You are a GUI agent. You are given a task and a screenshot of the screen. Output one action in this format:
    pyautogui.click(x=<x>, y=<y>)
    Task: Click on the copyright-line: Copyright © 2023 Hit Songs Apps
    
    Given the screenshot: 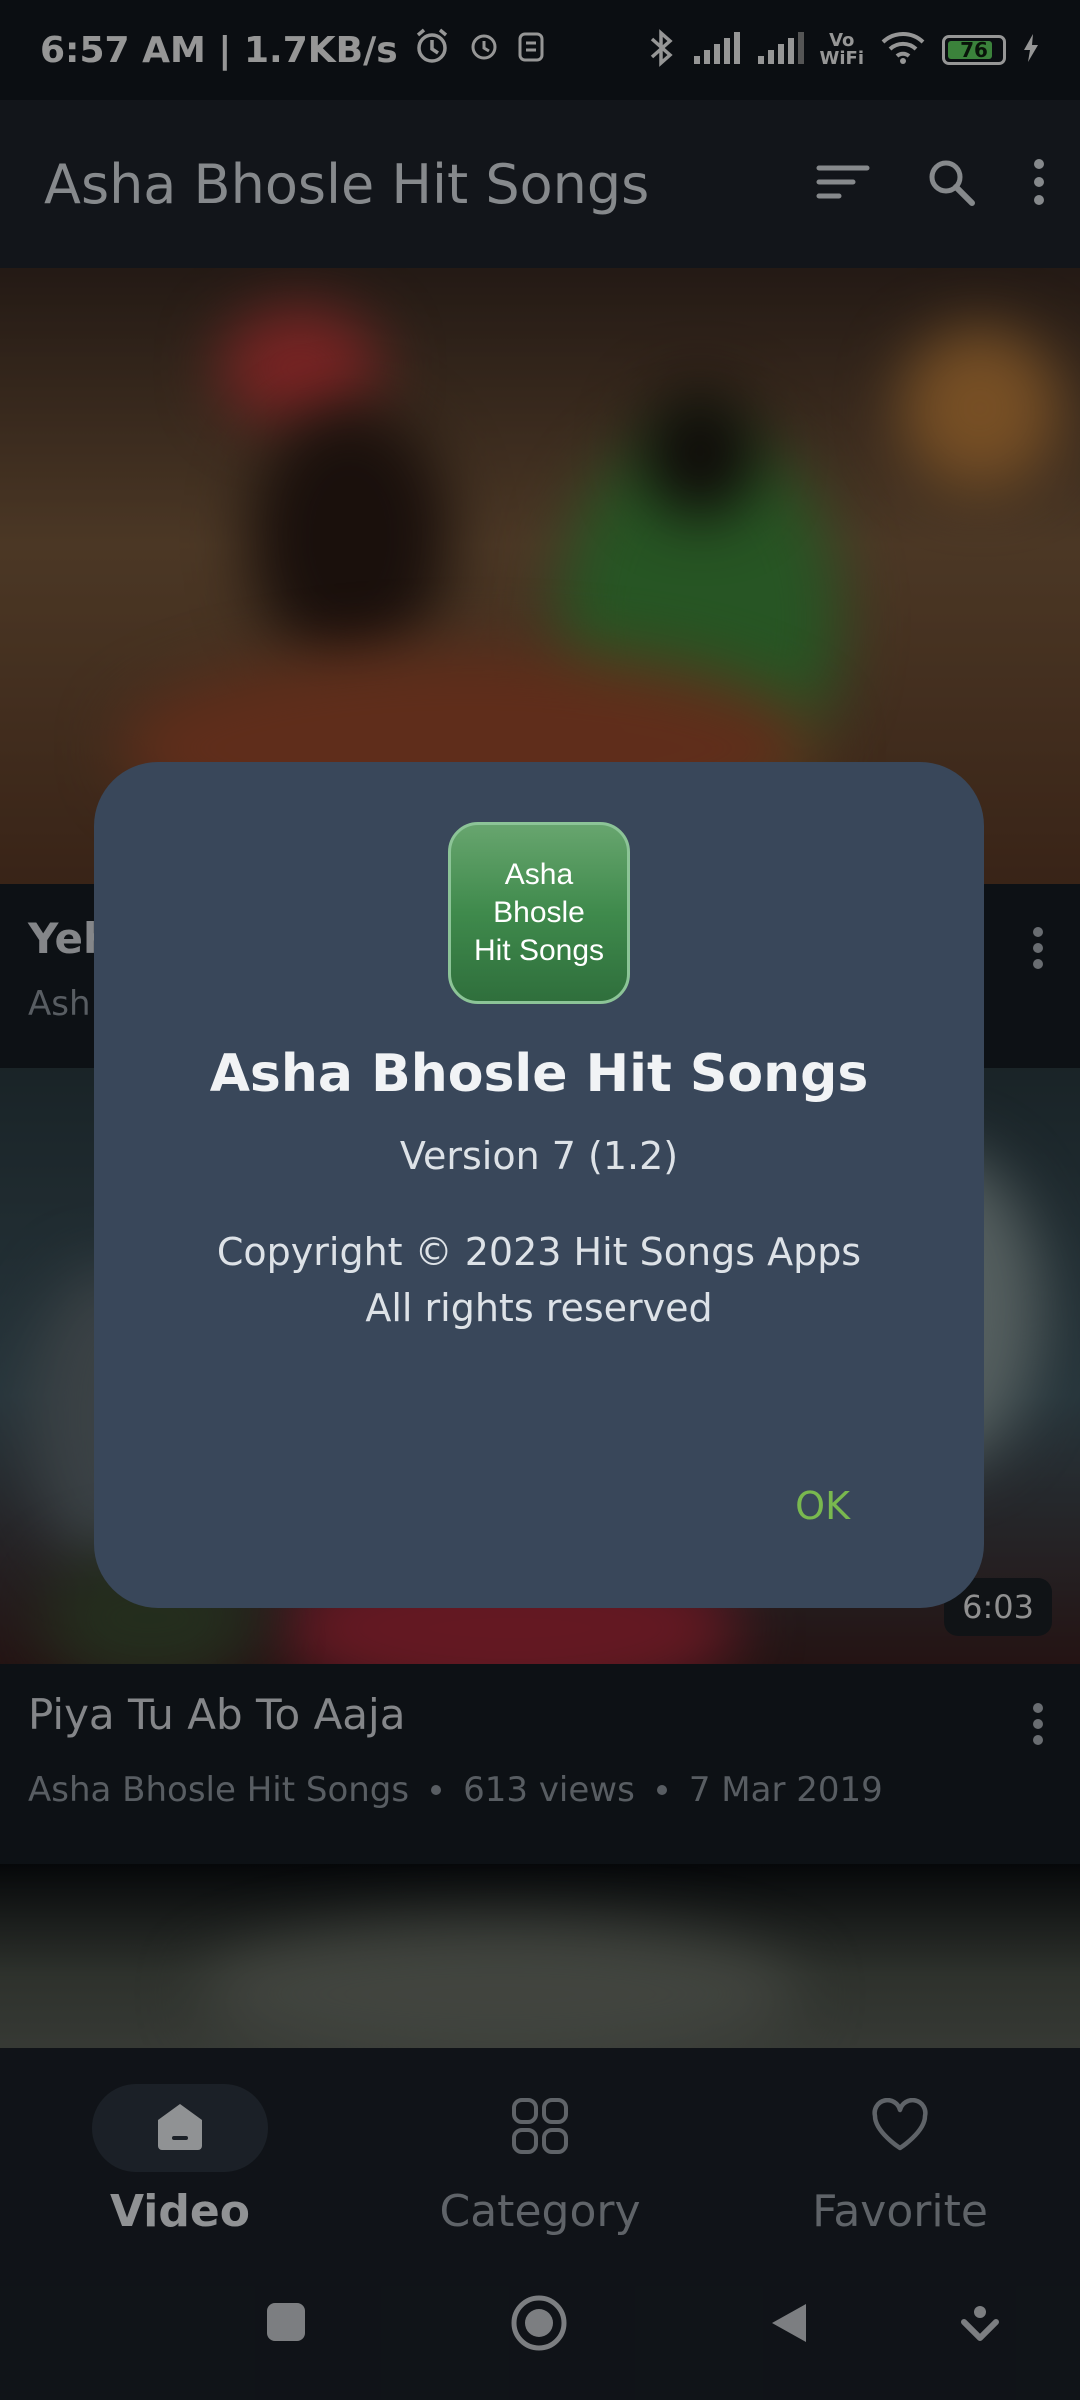 What is the action you would take?
    pyautogui.click(x=539, y=1252)
    